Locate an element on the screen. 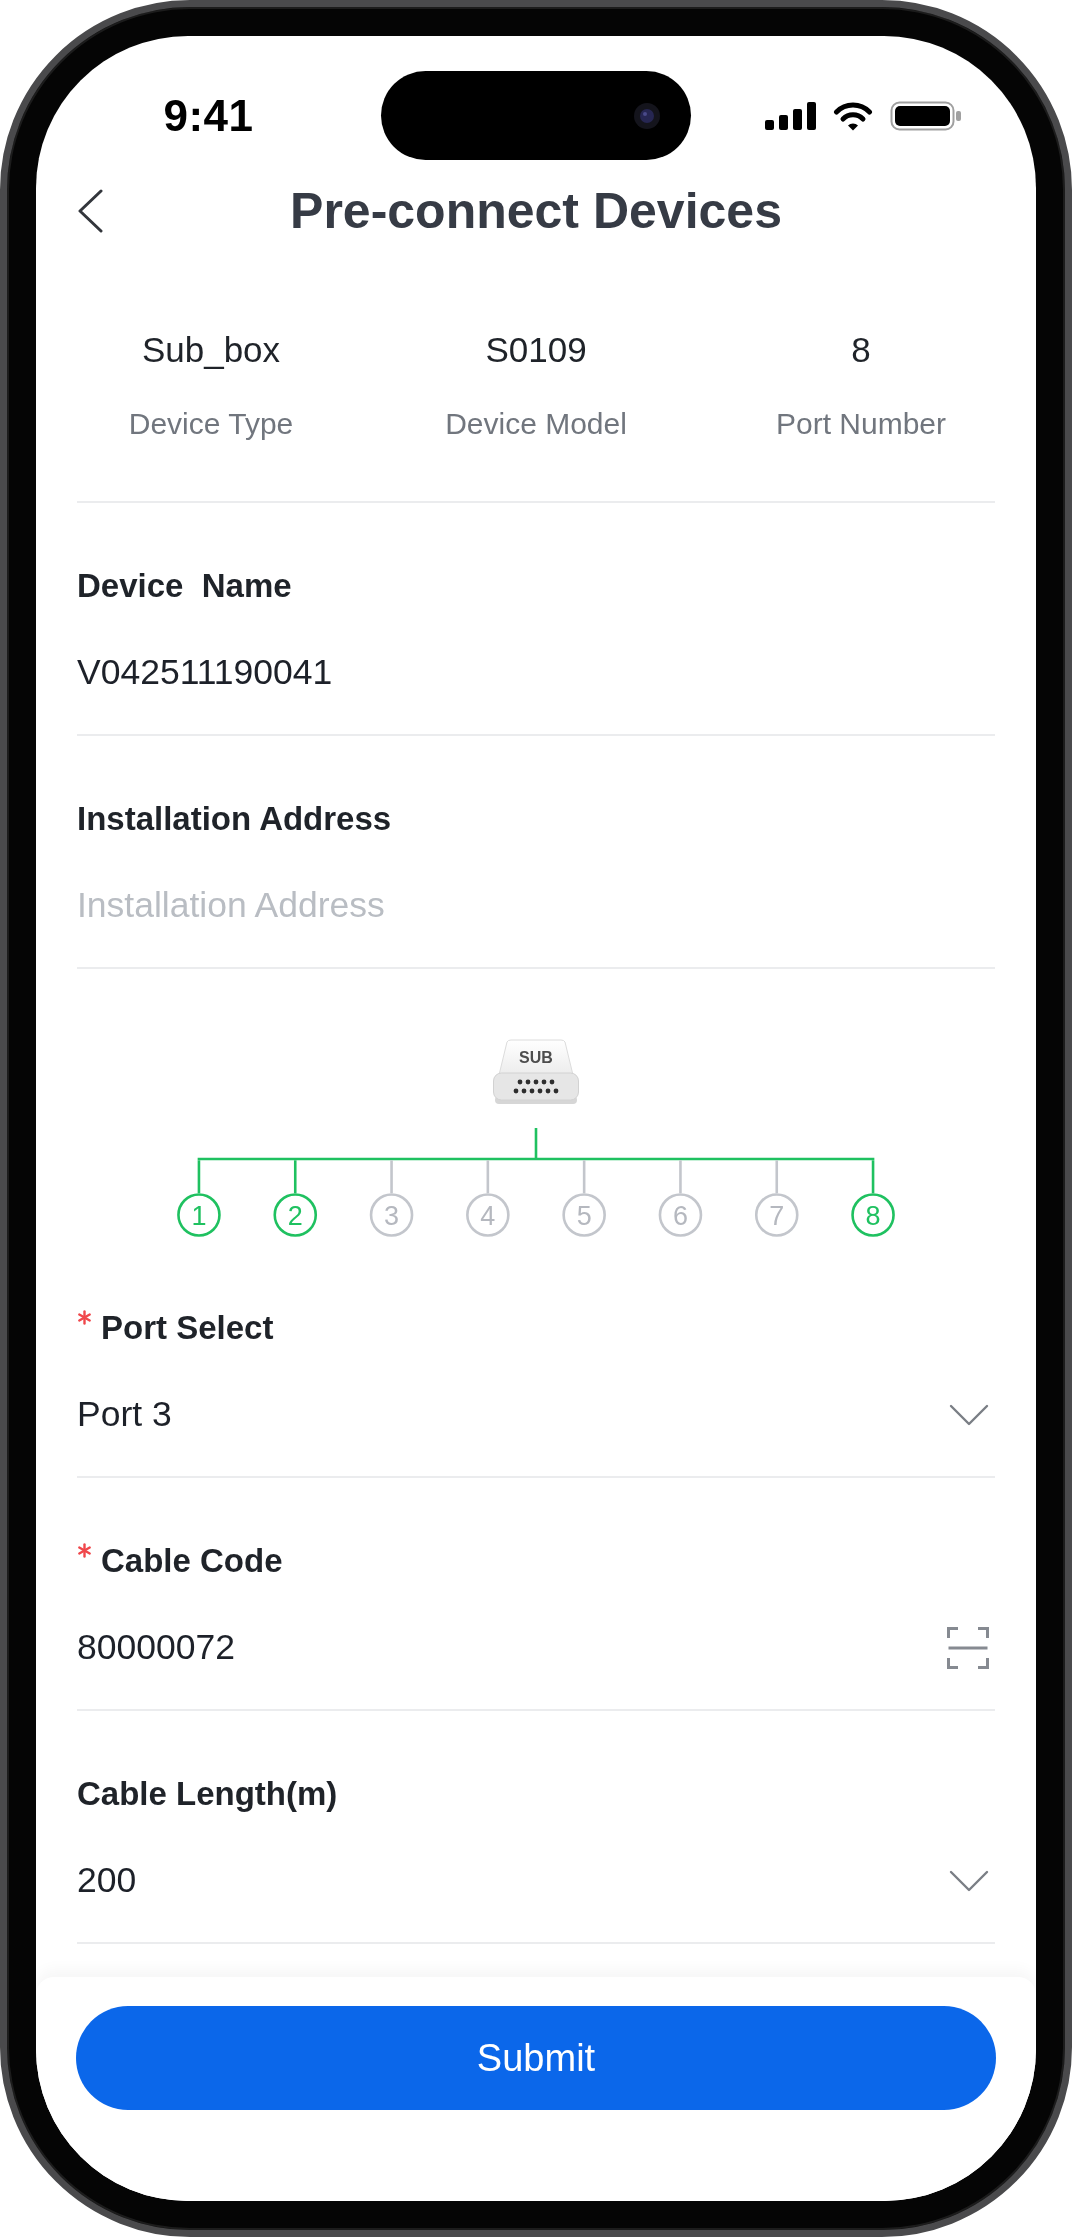 This screenshot has height=2237, width=1072. info-value: S0109 is located at coordinates (536, 350).